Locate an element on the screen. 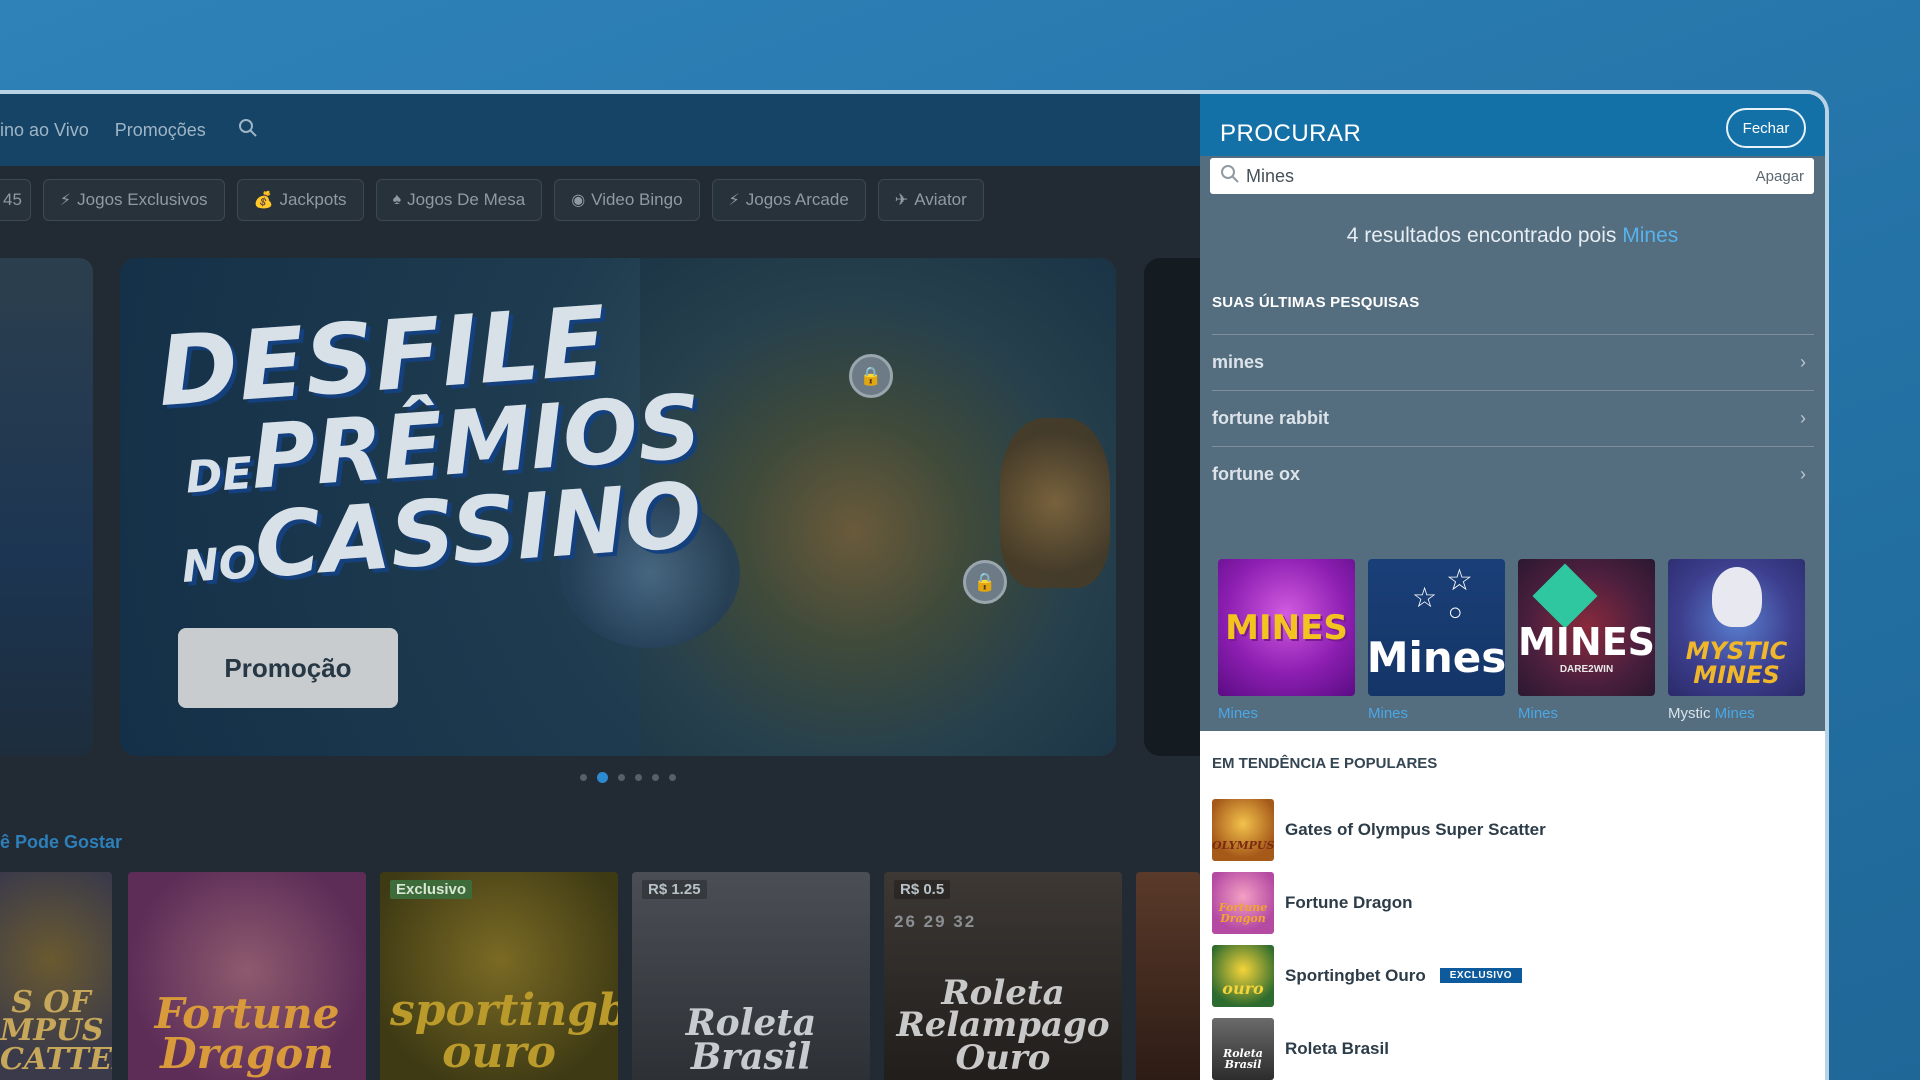 The width and height of the screenshot is (1920, 1080). tile-art-text: MYSTIC MINES is located at coordinates (1736, 662).